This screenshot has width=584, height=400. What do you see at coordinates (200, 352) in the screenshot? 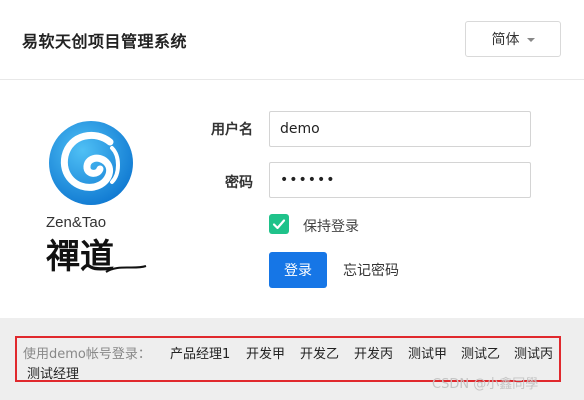
I see `demo-user-link: 产品经理1` at bounding box center [200, 352].